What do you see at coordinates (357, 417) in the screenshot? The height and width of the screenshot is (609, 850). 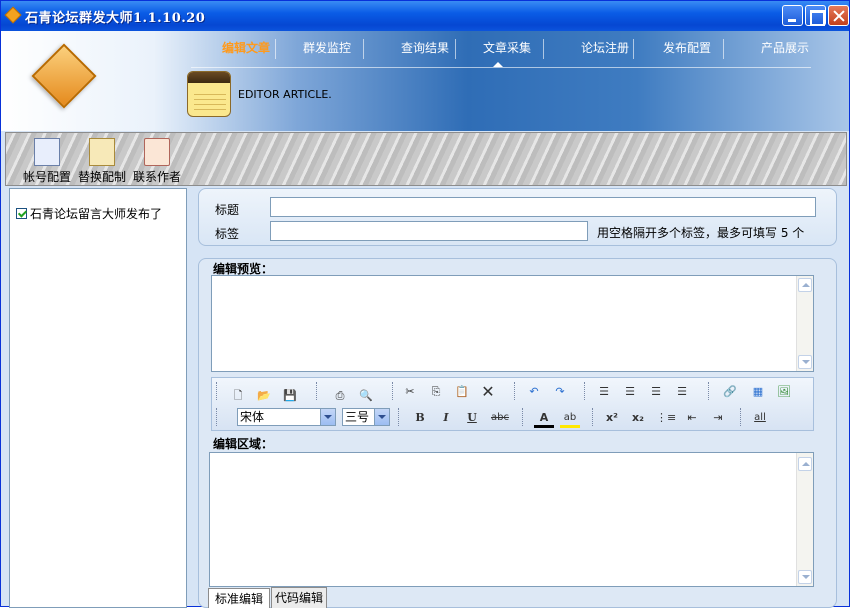 I see `font-size-value: 三号` at bounding box center [357, 417].